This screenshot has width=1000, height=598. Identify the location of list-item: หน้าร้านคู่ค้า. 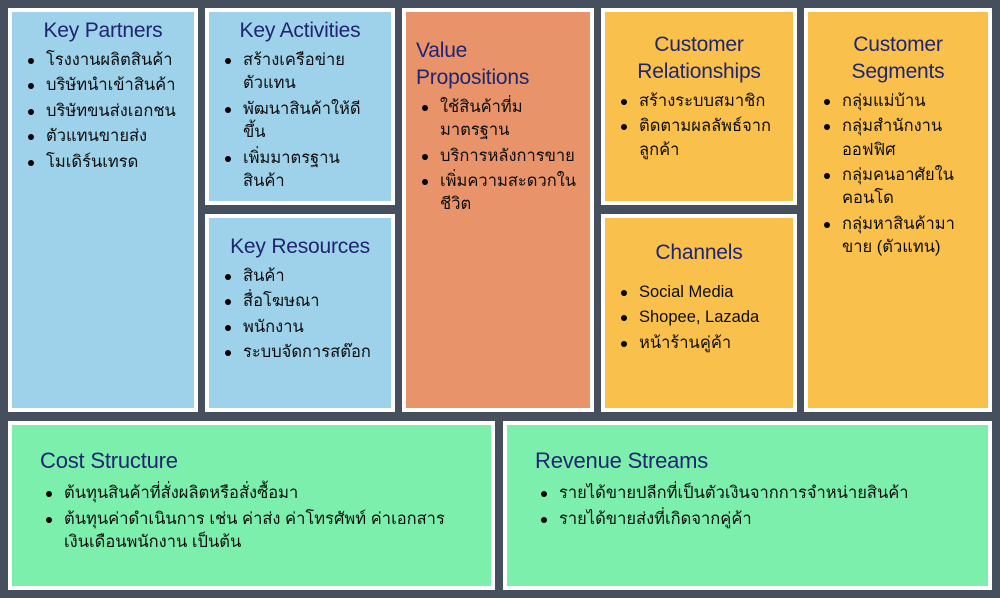
(699, 343).